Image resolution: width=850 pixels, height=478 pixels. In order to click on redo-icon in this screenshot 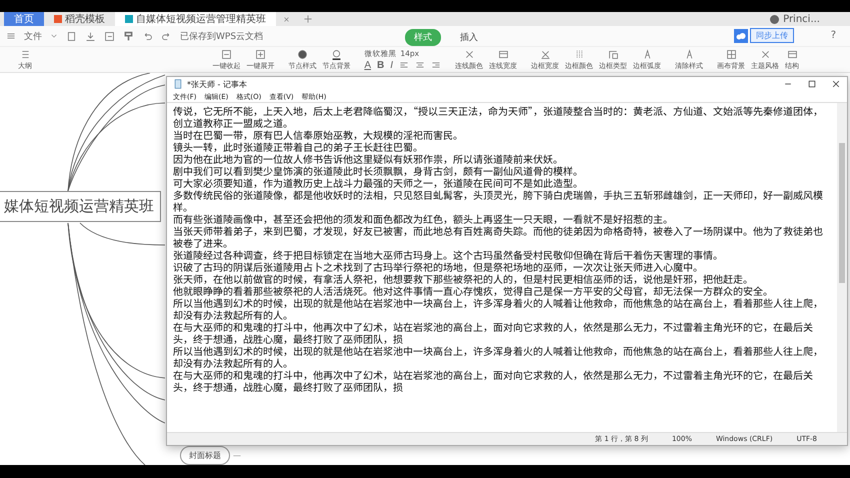, I will do `click(166, 36)`.